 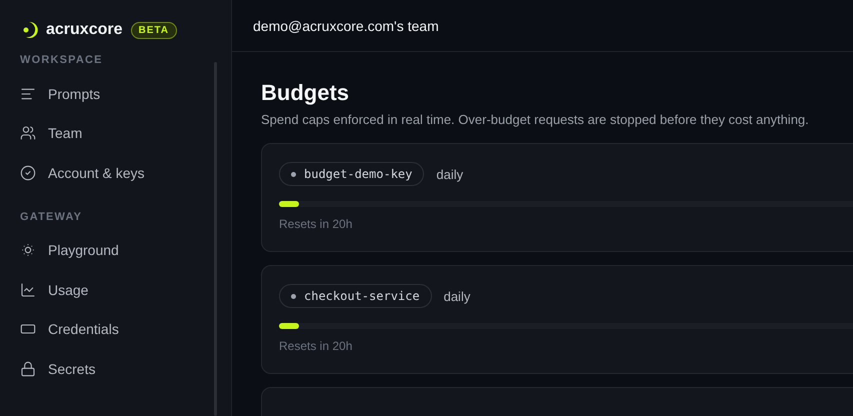 I want to click on key-chip: checkout-service, so click(x=355, y=296).